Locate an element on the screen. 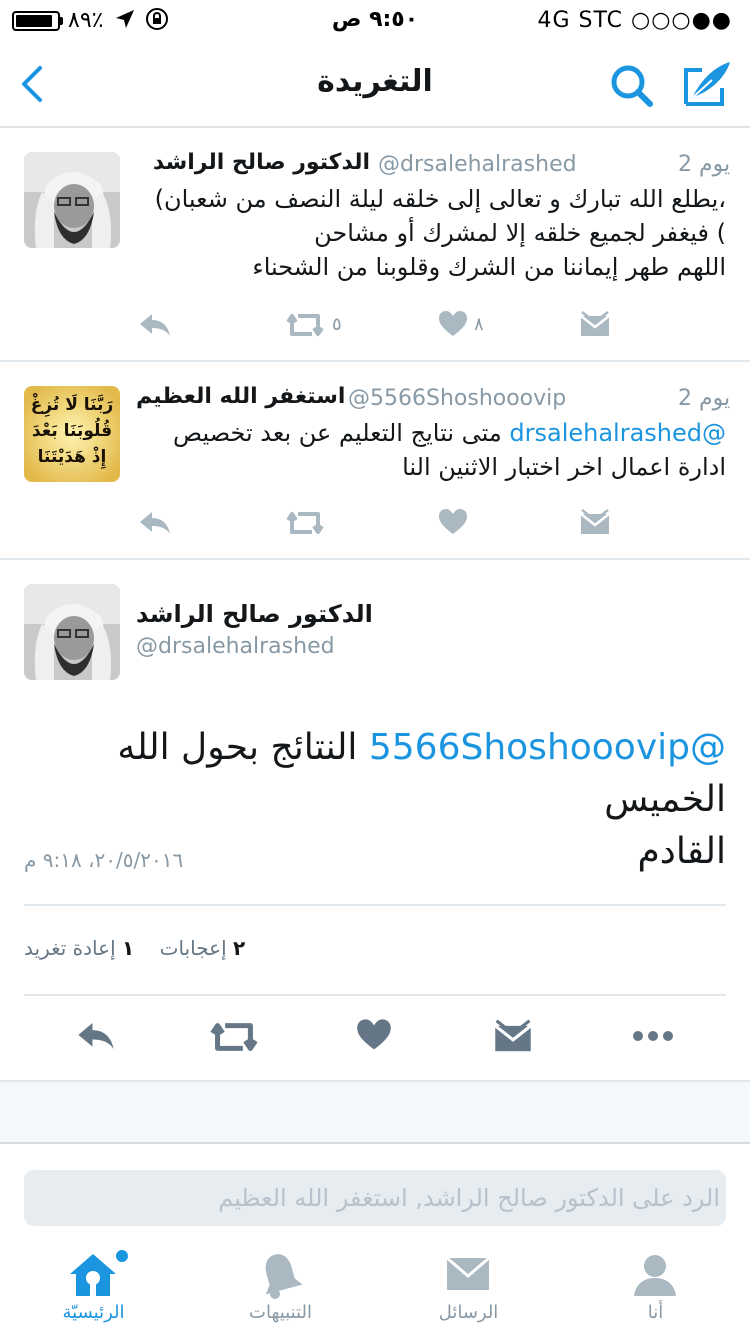  mention-link: @drsalehalrashed is located at coordinates (617, 433).